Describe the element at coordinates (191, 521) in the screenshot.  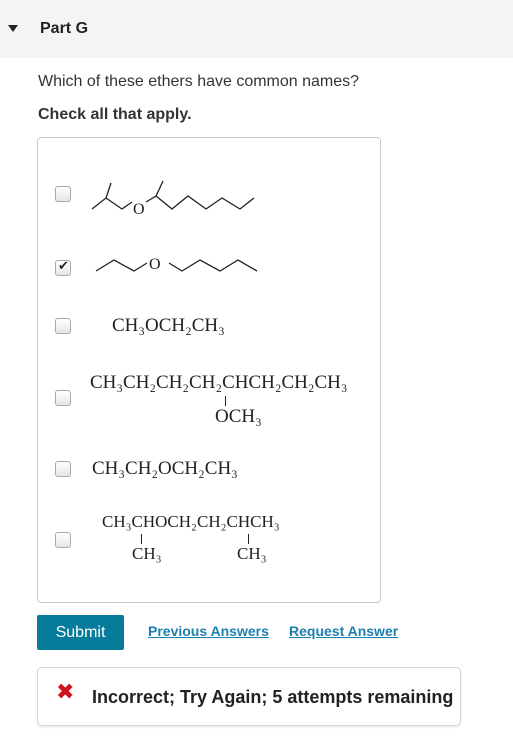
I see `option-formula-6: CH₃CHOCH₂CH₂CHCH₃` at that location.